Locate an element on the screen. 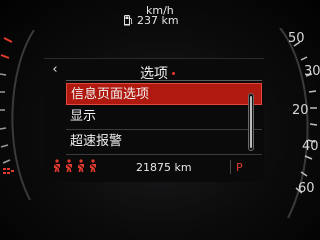  scrollbar-thumb is located at coordinates (251, 122).